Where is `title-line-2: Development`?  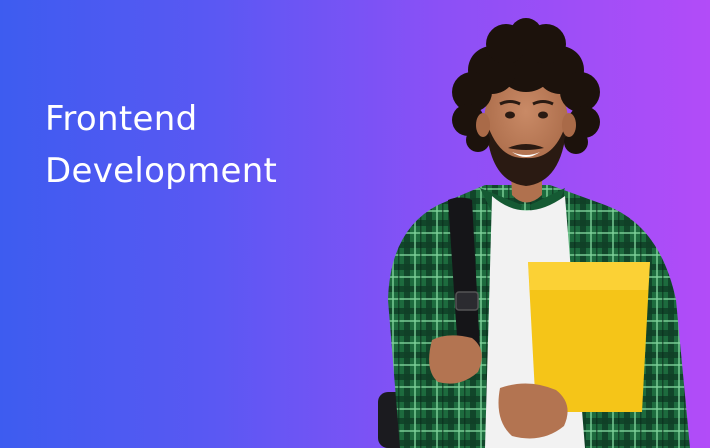
title-line-2: Development is located at coordinates (161, 171).